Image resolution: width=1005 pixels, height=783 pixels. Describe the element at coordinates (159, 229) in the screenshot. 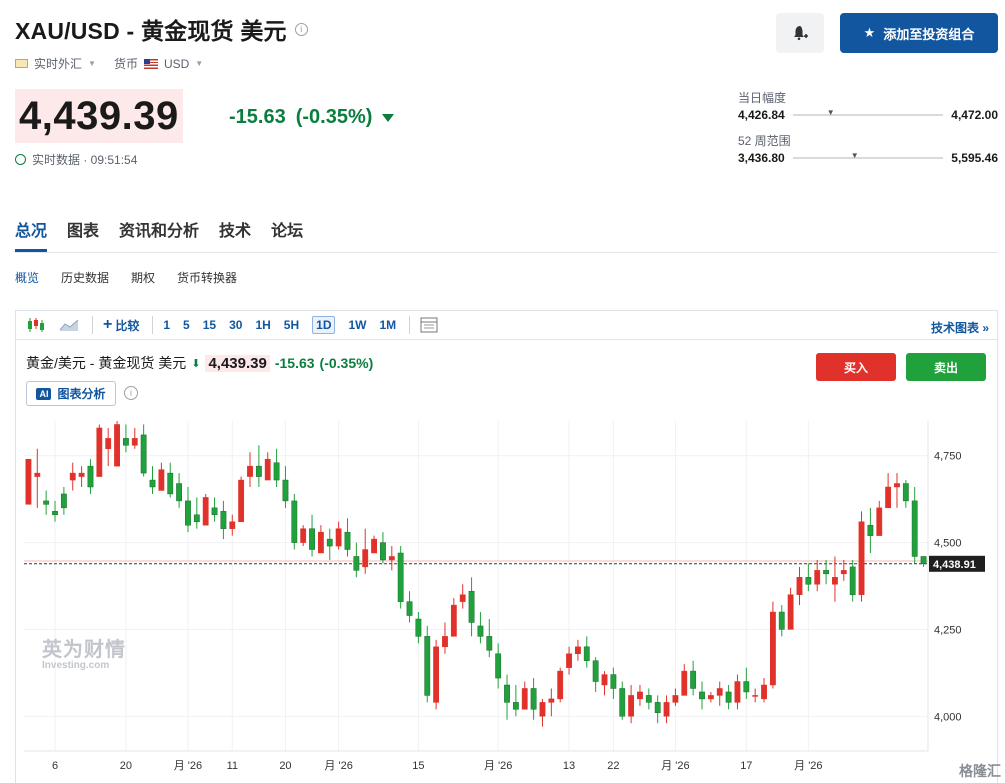

I see `tab-news-analysis: 资讯和分析` at that location.